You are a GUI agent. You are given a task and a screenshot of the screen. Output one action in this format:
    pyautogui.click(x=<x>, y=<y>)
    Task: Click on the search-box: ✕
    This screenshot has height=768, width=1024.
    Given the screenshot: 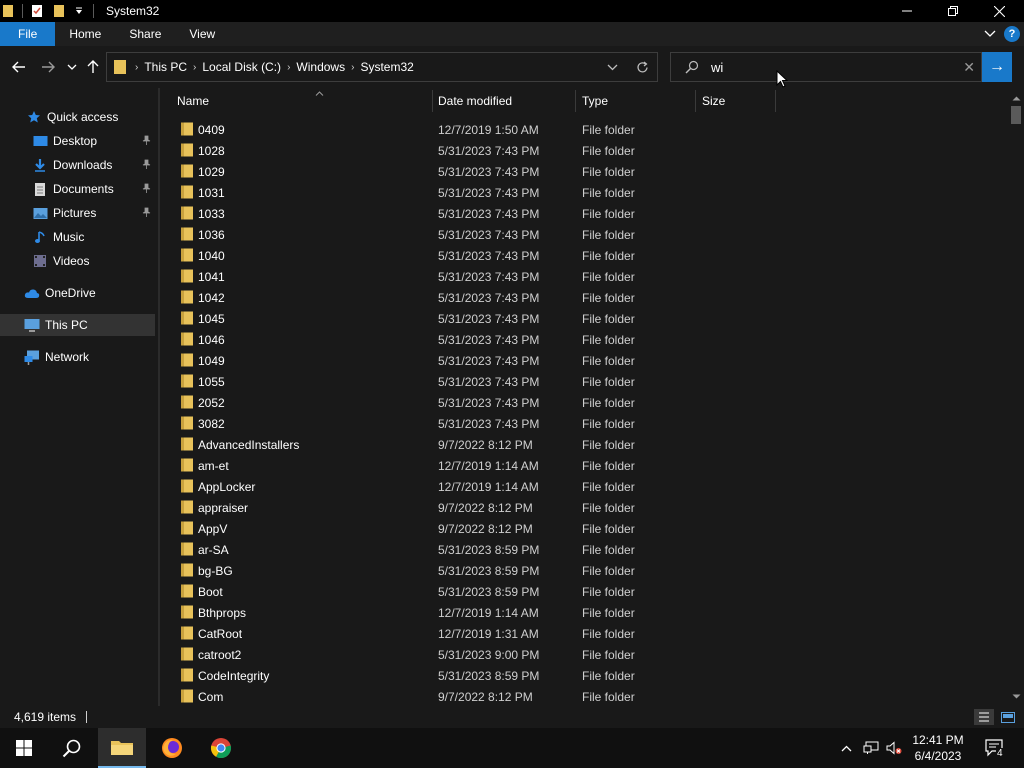 What is the action you would take?
    pyautogui.click(x=826, y=67)
    